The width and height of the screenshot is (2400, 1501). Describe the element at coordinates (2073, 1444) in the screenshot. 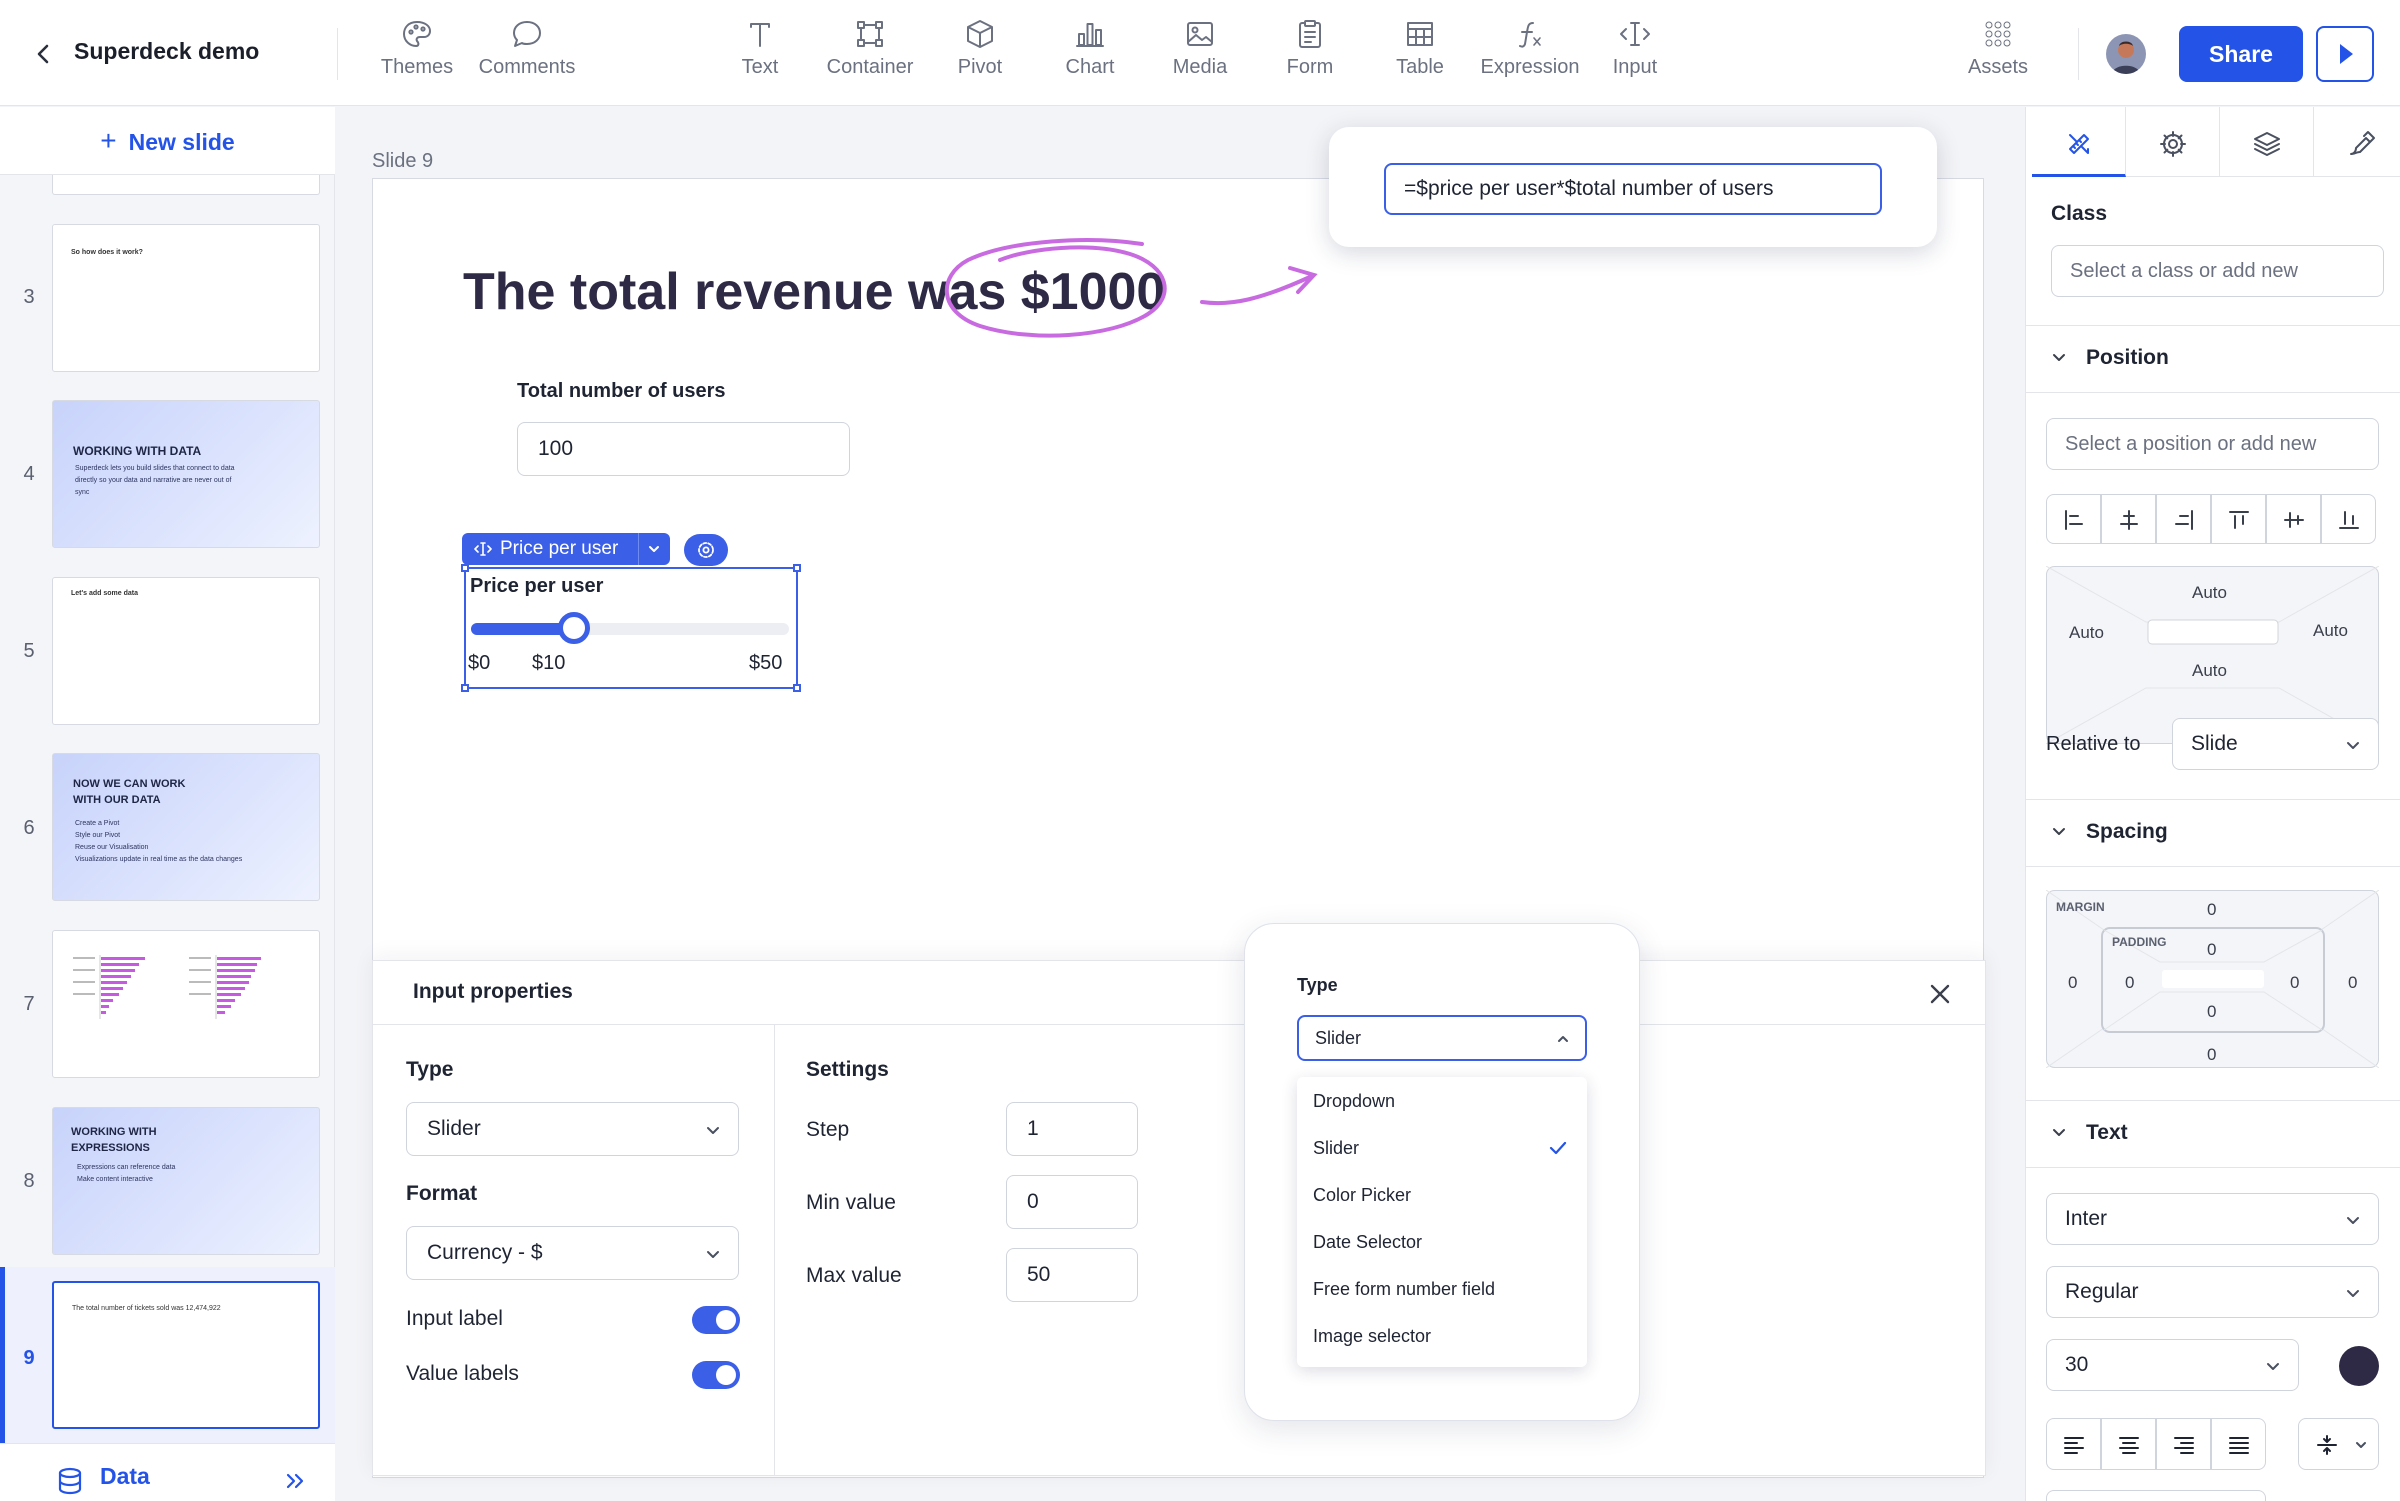

I see `text-align-left-button` at that location.